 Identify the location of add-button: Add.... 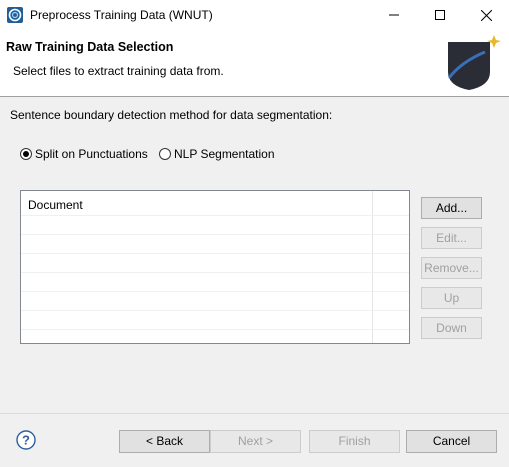
(451, 208).